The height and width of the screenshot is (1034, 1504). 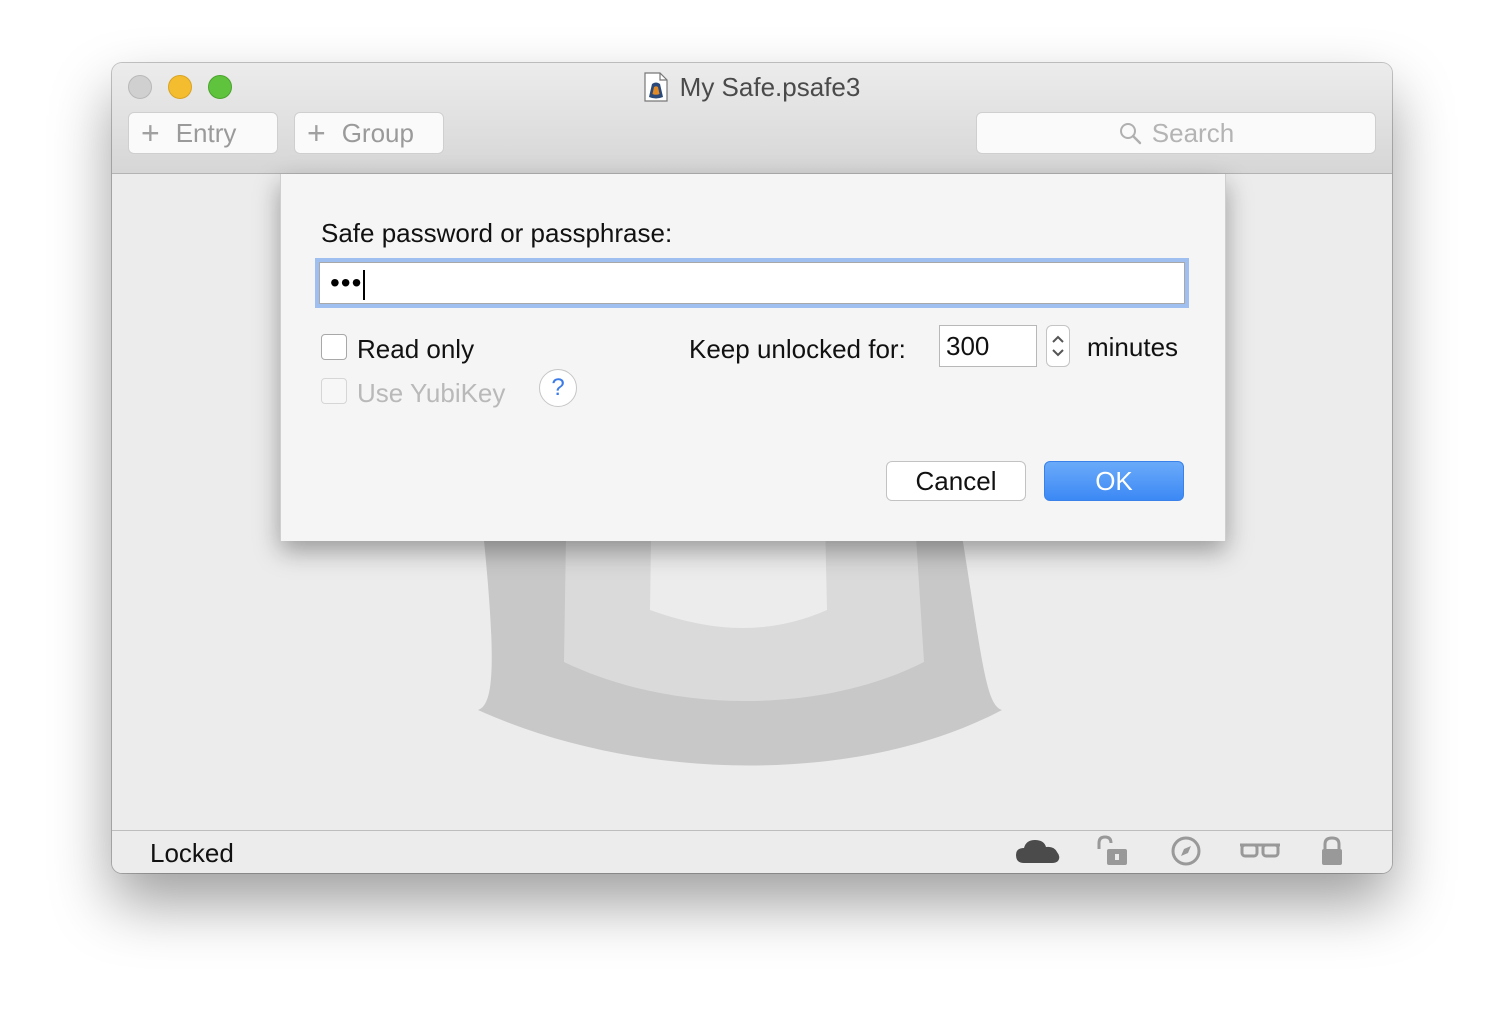 I want to click on ok-button: OK, so click(x=1114, y=481).